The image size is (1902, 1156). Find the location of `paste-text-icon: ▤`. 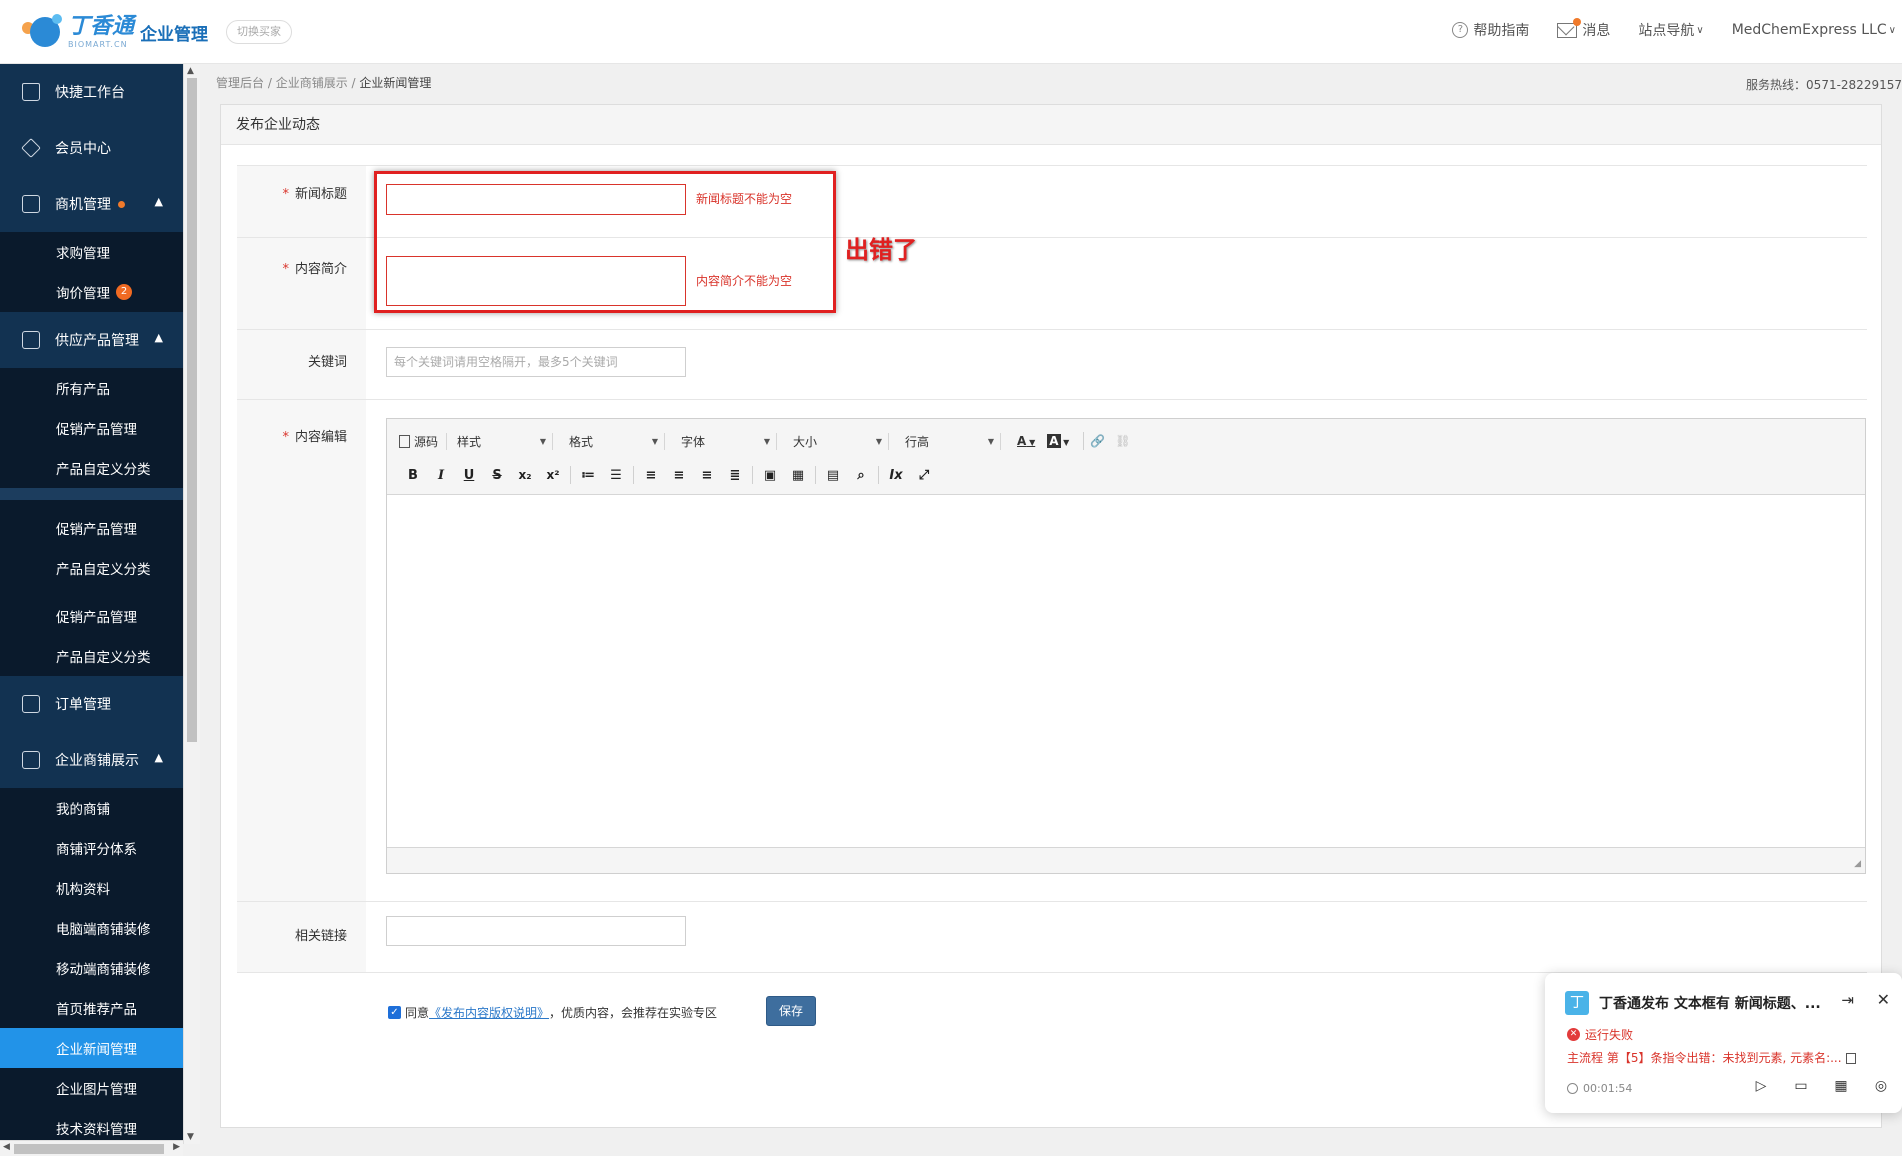

paste-text-icon: ▤ is located at coordinates (833, 475).